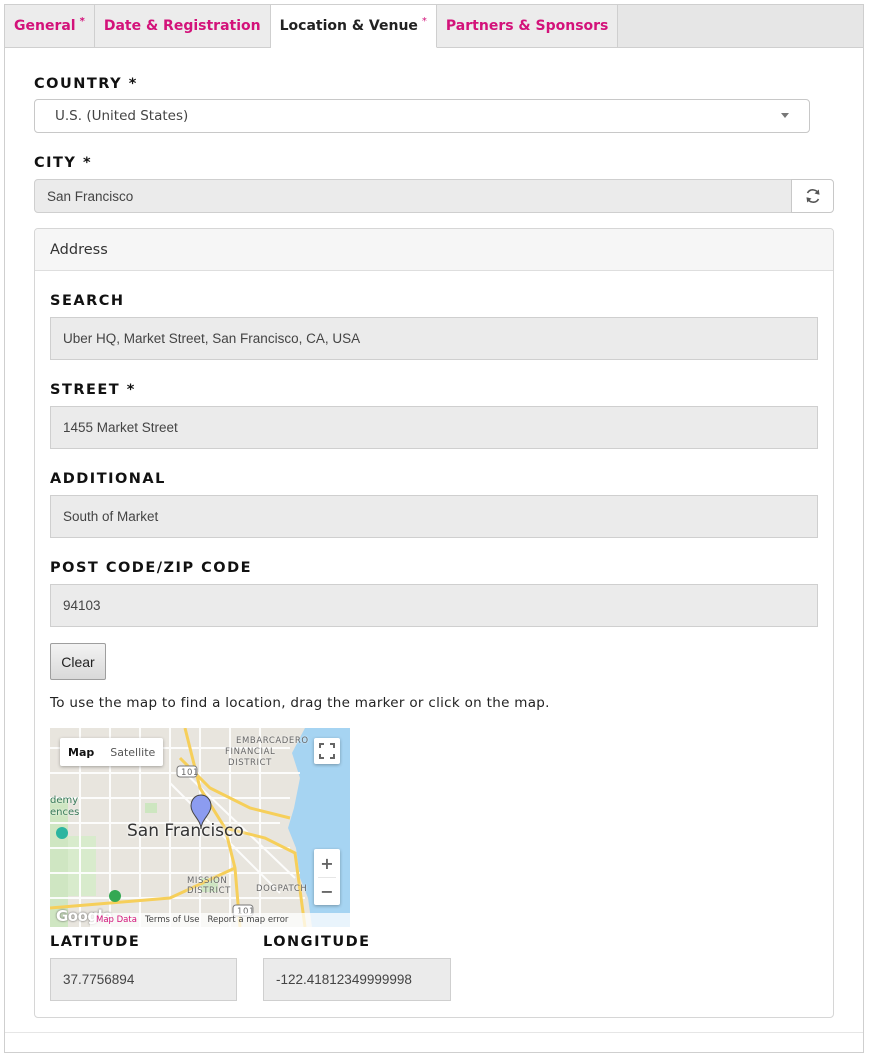  I want to click on map-marker-icon, so click(201, 812).